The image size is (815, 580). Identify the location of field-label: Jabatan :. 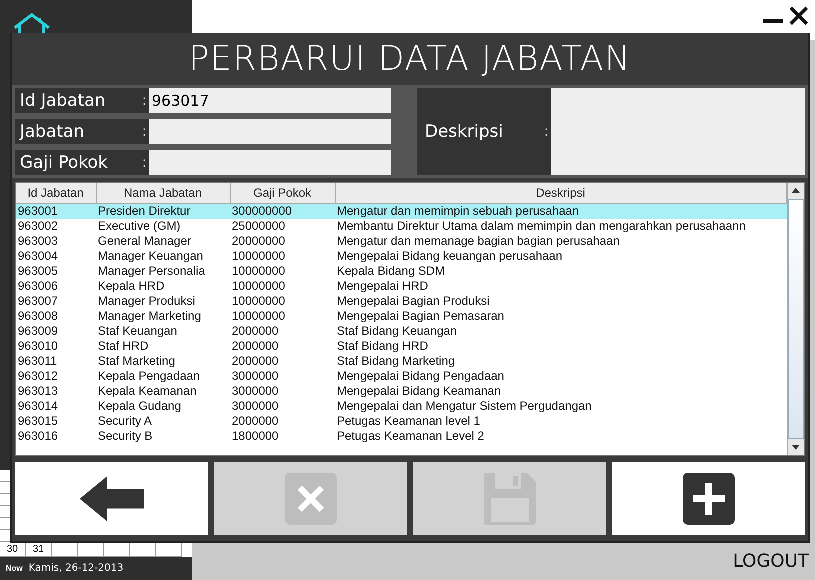
(82, 131).